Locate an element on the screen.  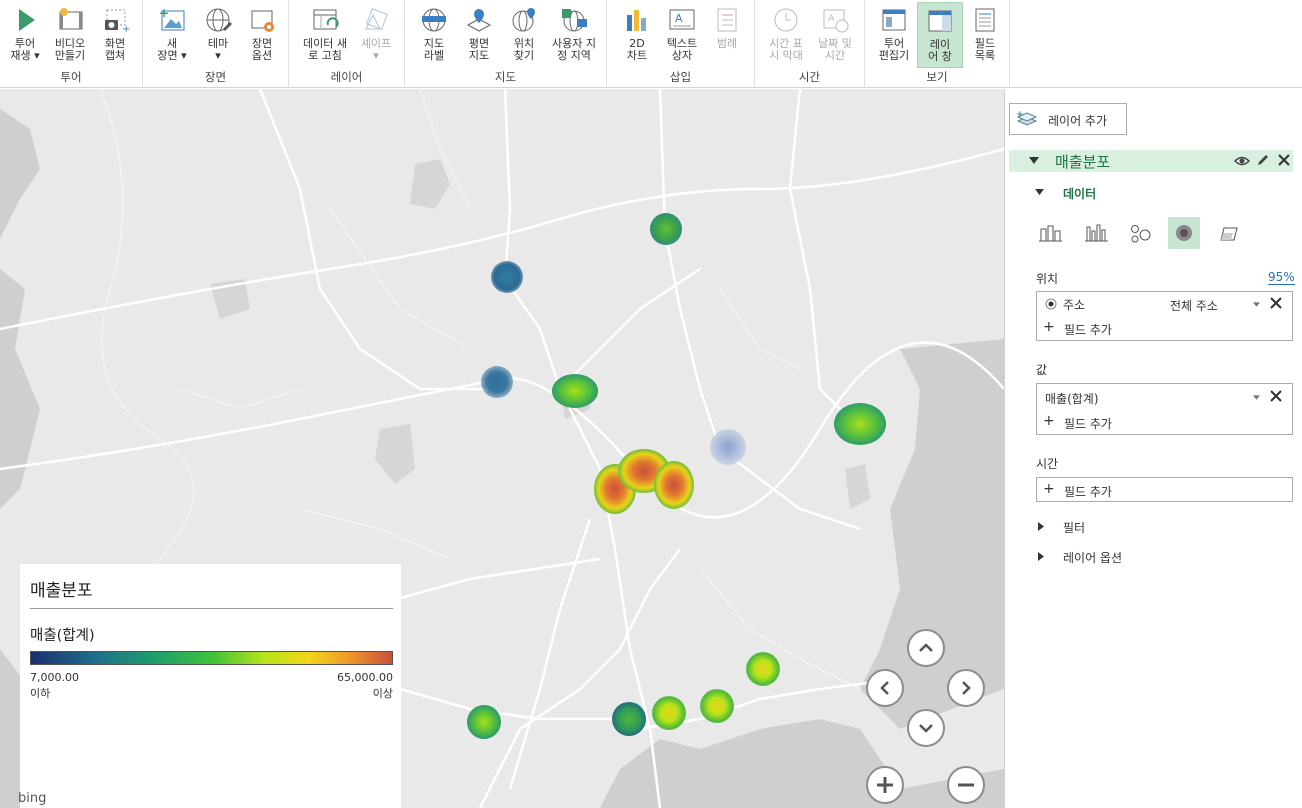
2d-chart-button: 2D 차트 is located at coordinates (637, 35).